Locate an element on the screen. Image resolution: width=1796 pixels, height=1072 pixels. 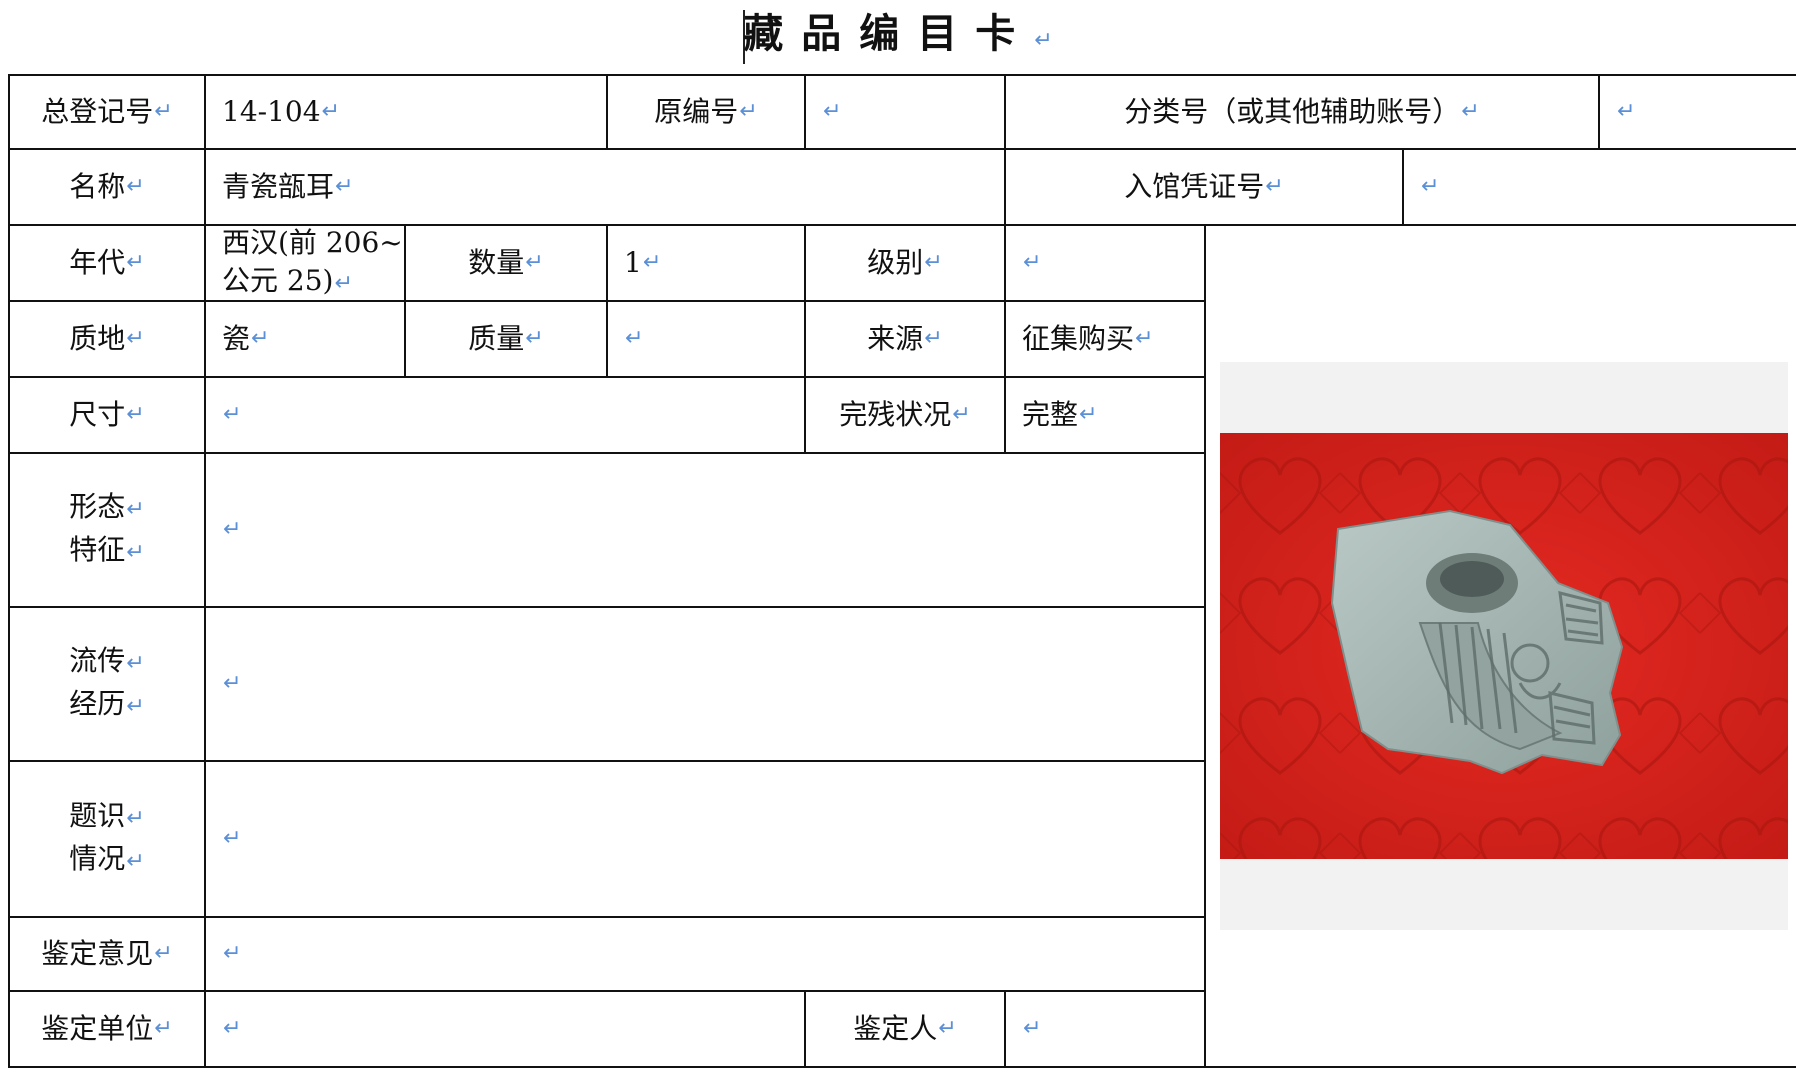
inscription-value: ↵ is located at coordinates (705, 839).